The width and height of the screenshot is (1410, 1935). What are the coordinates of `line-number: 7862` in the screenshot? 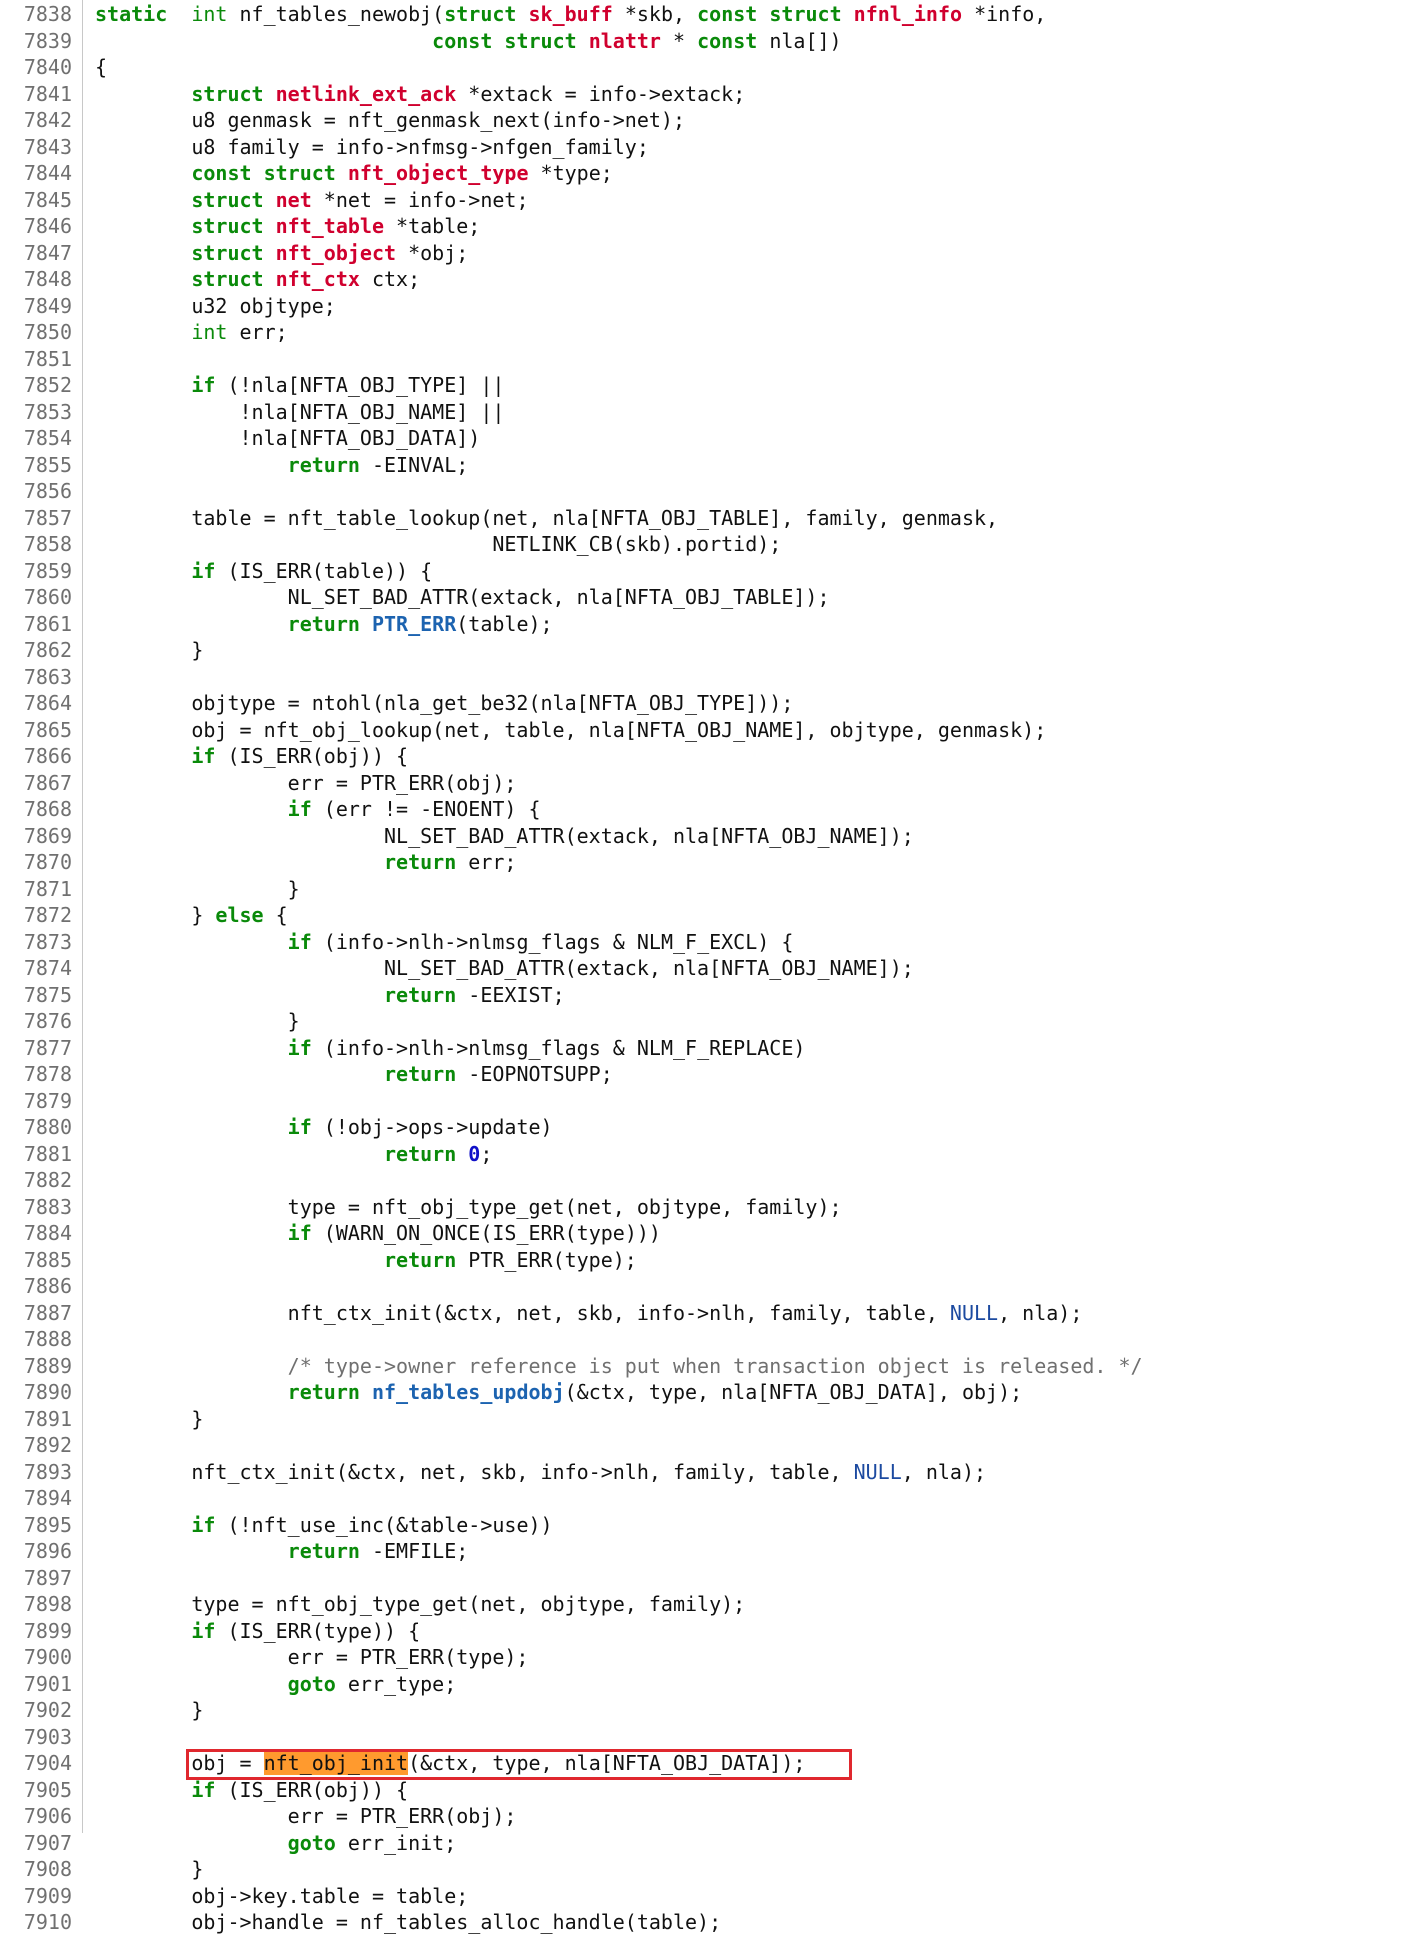 It's located at (36, 650).